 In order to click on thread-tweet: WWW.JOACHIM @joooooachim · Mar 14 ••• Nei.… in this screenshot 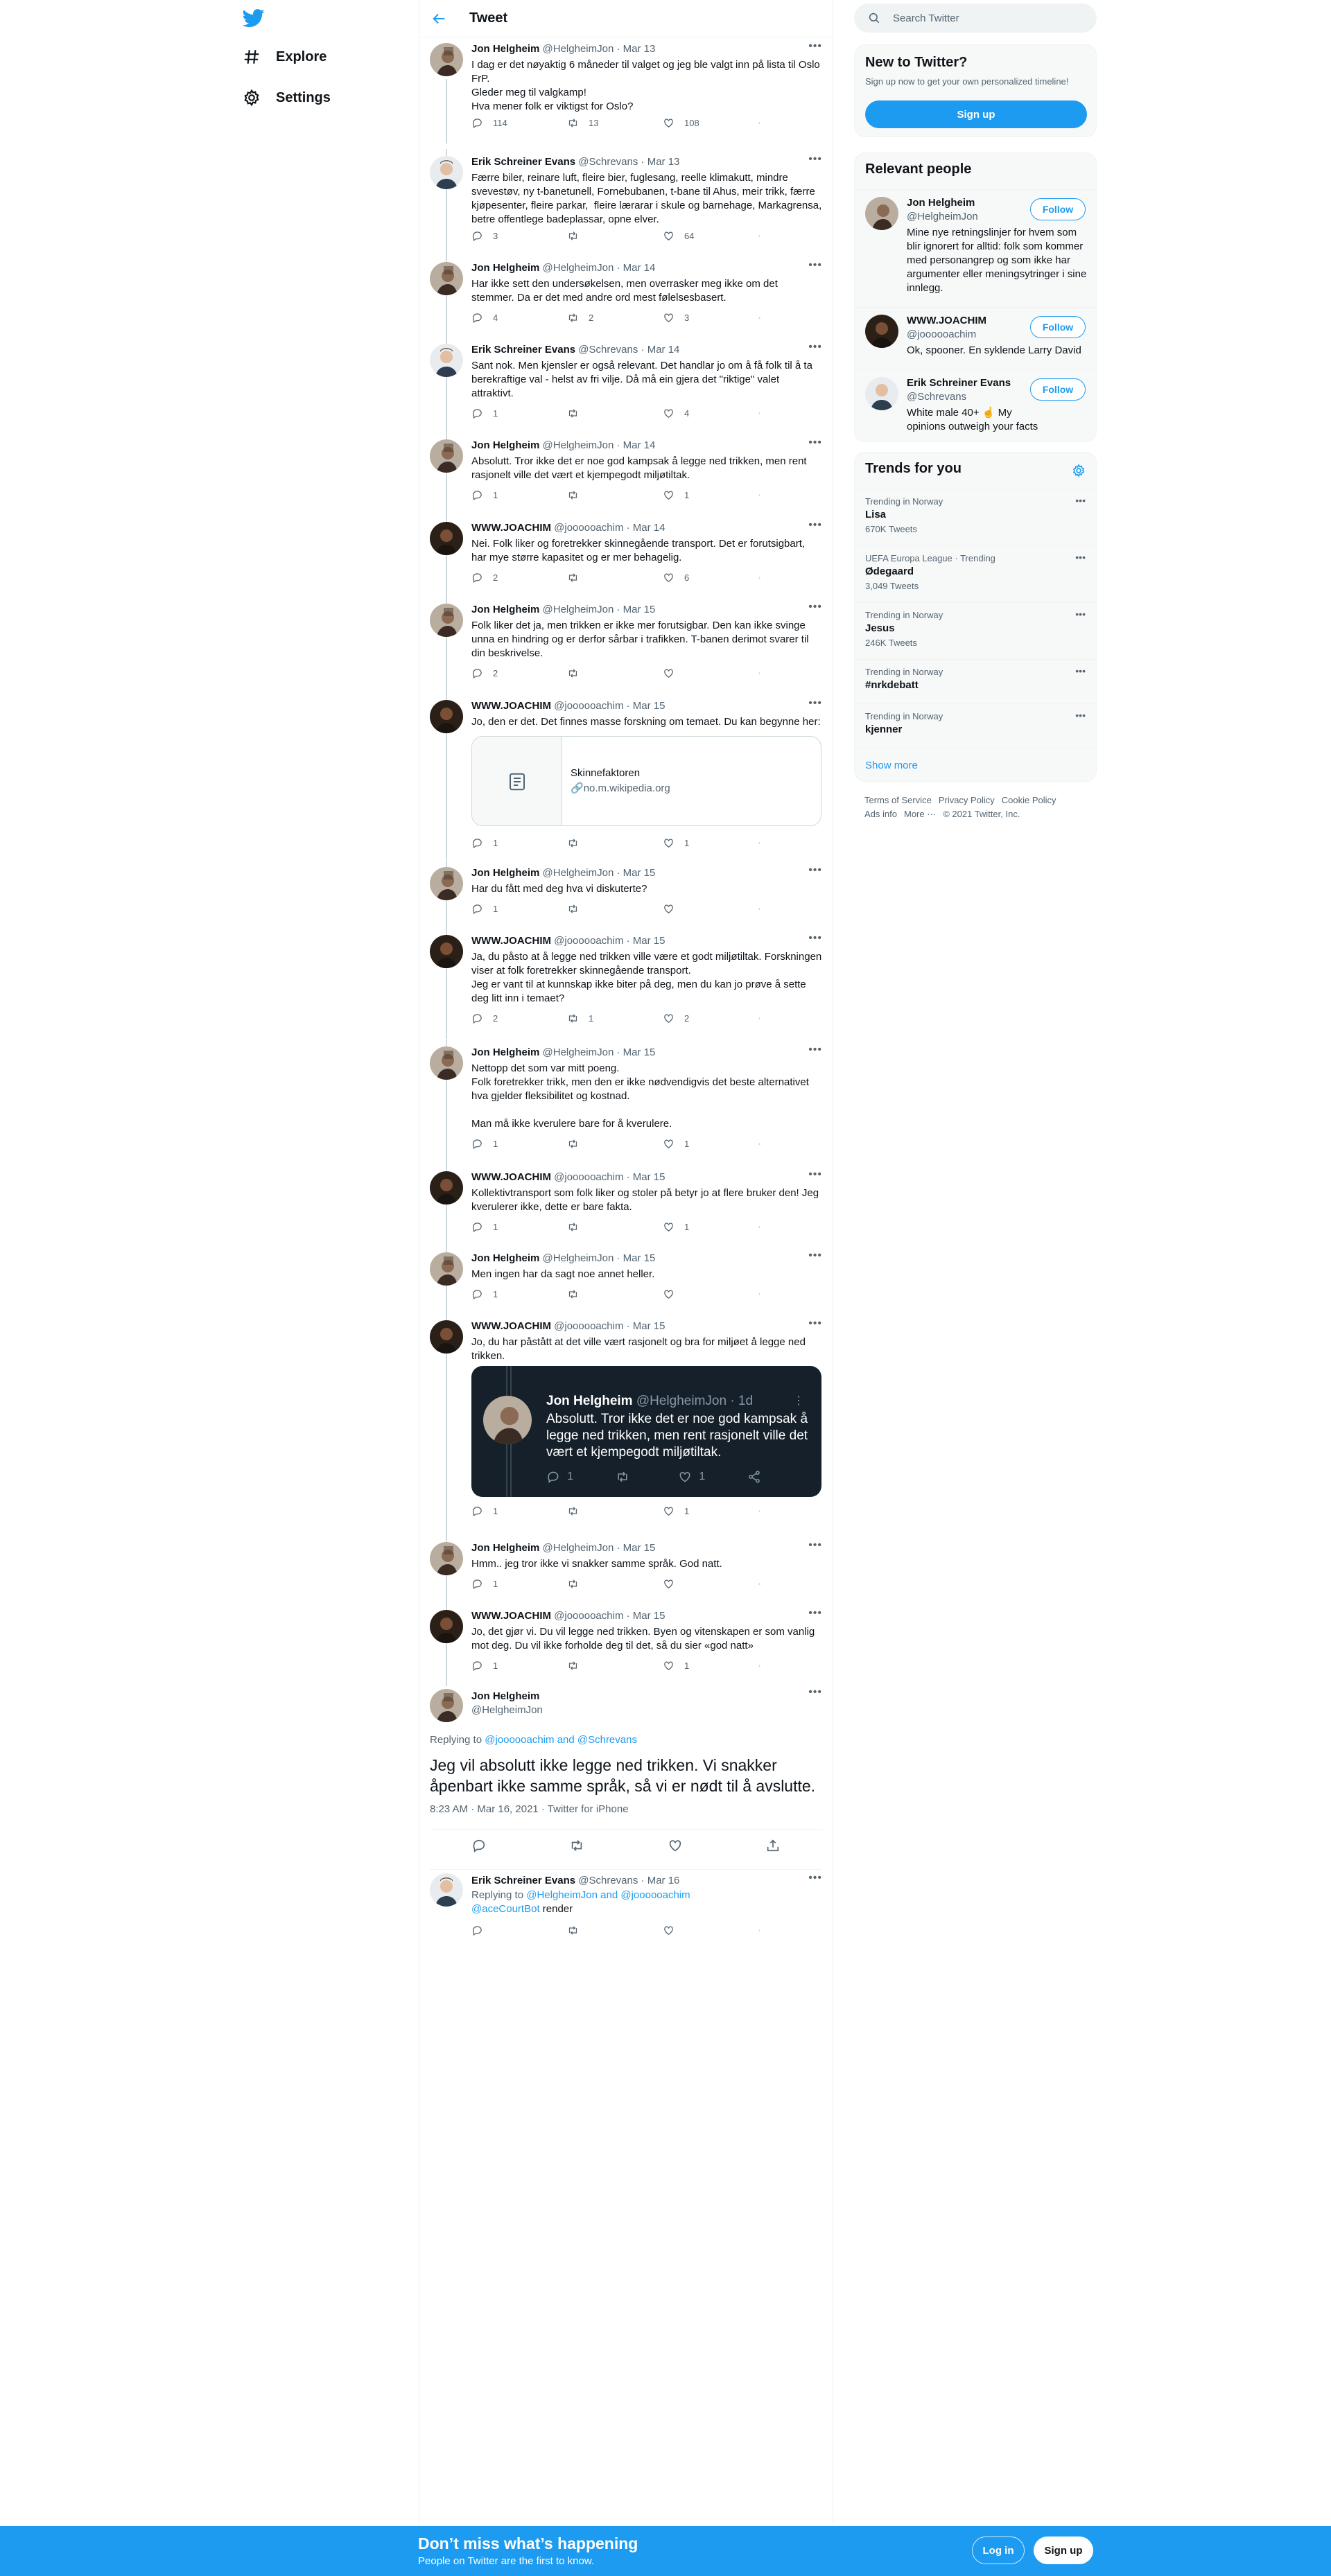, I will do `click(626, 556)`.